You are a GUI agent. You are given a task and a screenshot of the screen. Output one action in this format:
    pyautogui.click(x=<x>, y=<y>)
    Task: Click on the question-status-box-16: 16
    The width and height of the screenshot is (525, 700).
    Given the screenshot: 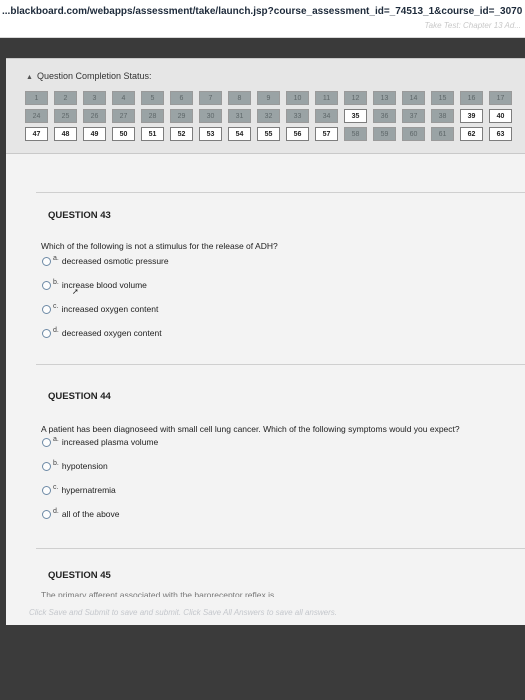 What is the action you would take?
    pyautogui.click(x=471, y=98)
    